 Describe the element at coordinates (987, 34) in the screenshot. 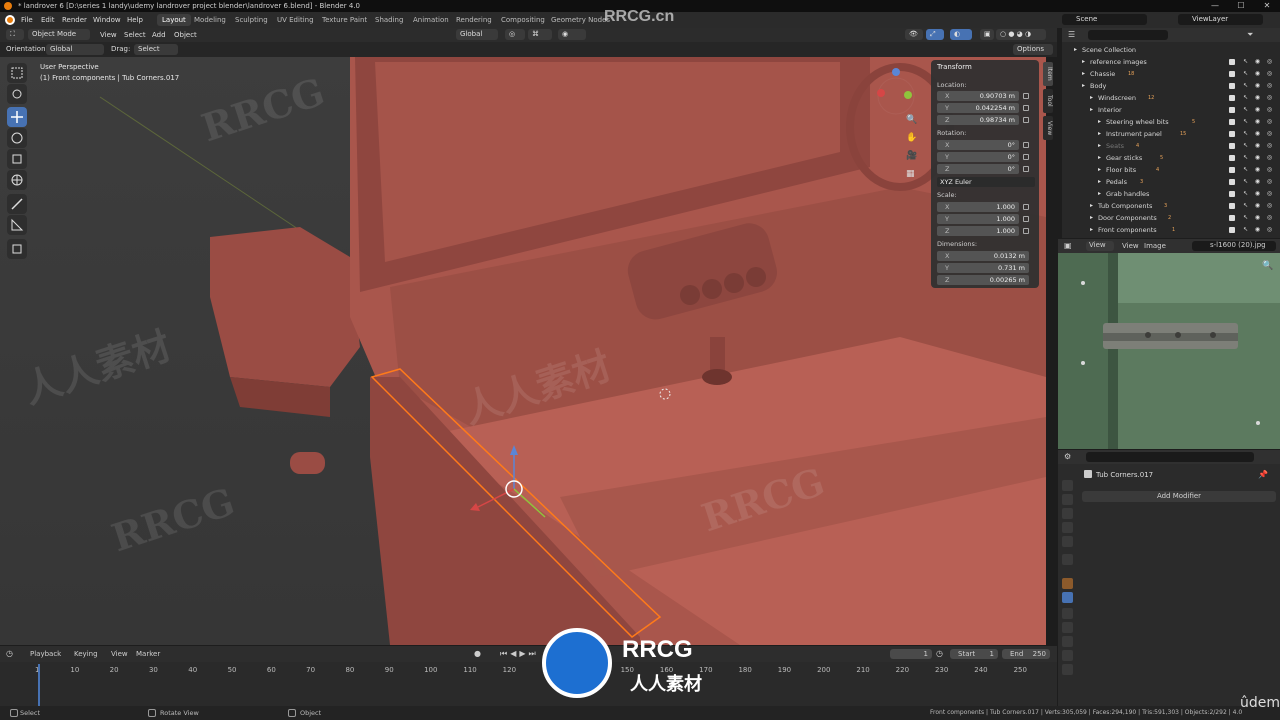

I see `xray-icon: ▣` at that location.